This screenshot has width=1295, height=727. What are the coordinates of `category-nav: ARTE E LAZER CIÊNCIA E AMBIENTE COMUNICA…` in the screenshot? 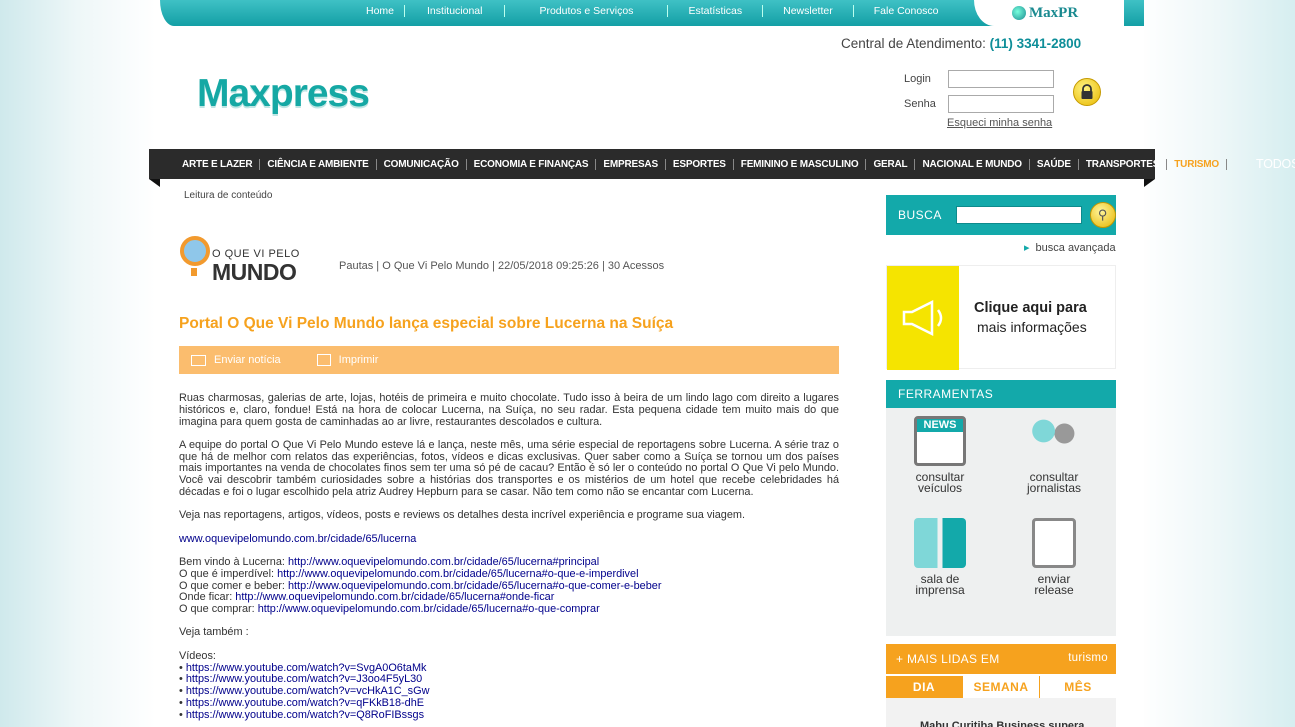 It's located at (722, 164).